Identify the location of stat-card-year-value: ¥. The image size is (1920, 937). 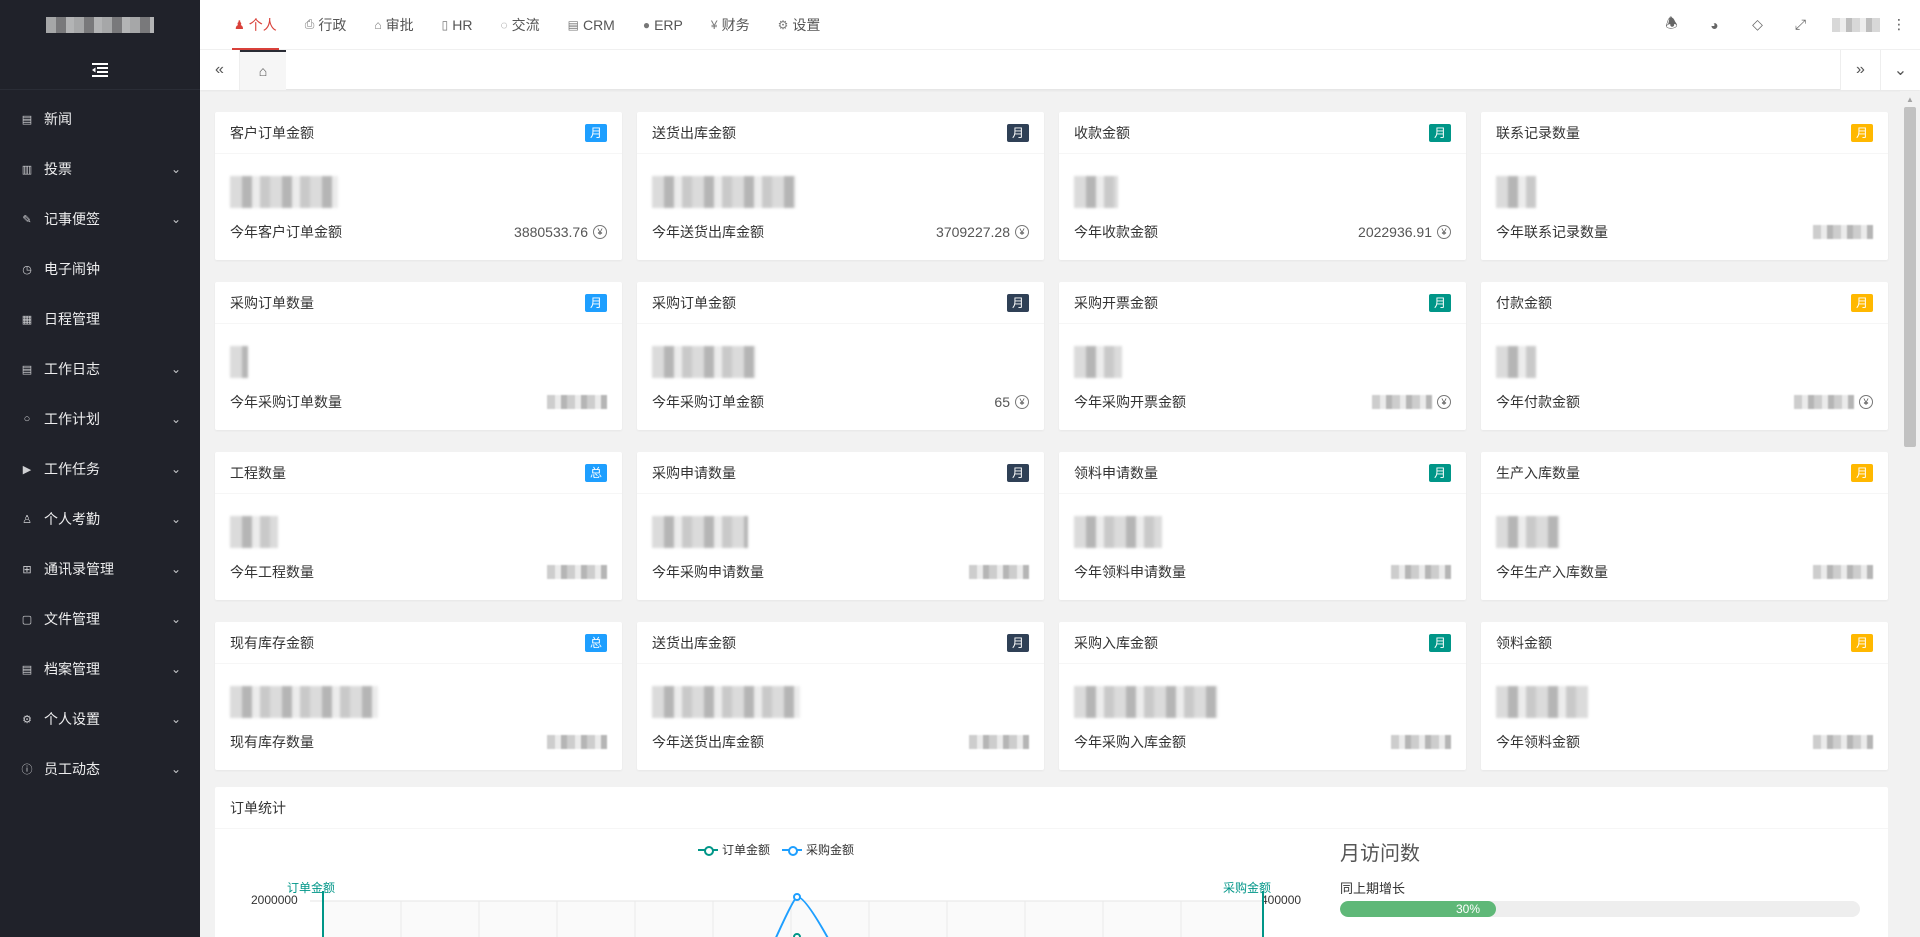
(1833, 402).